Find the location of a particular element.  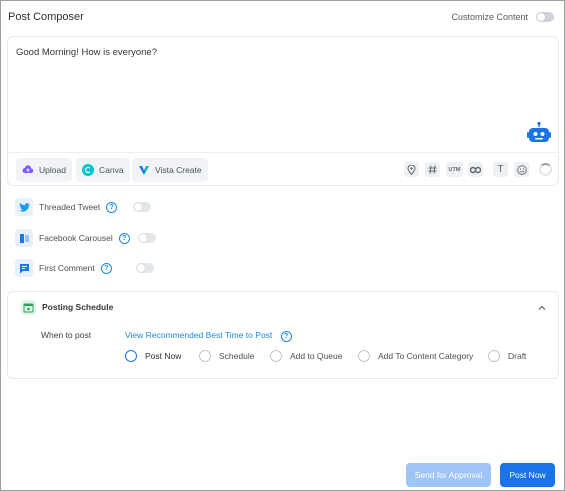

calendar-icon is located at coordinates (28, 307).